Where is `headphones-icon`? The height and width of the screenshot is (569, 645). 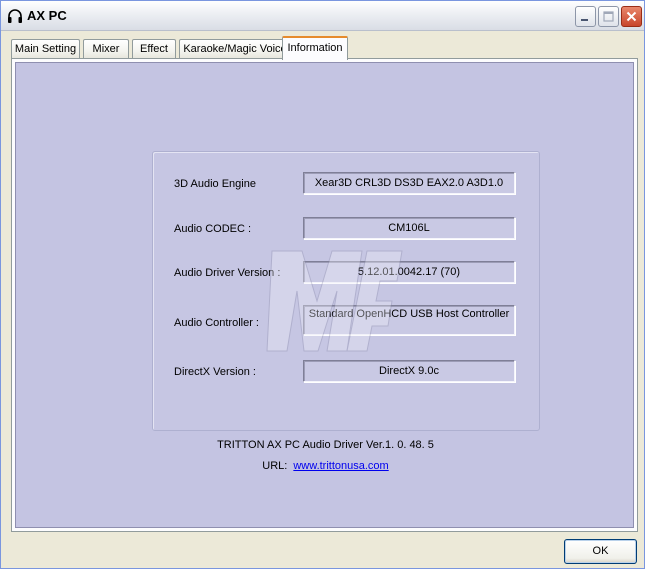
headphones-icon is located at coordinates (15, 16).